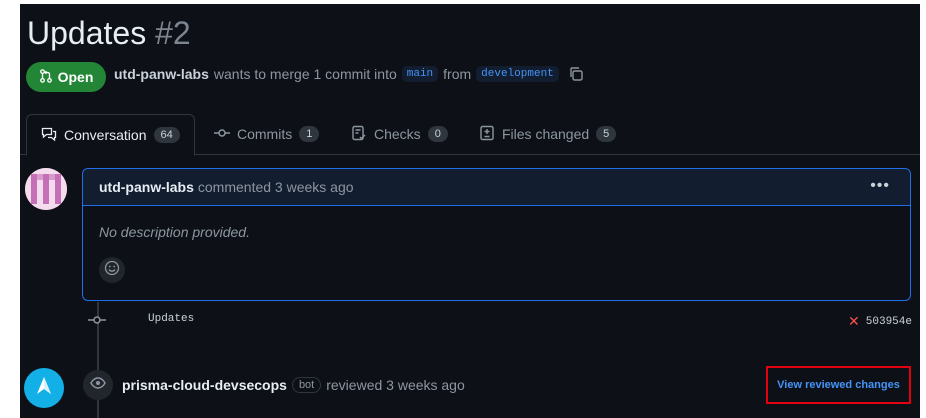 The height and width of the screenshot is (418, 926). What do you see at coordinates (576, 74) in the screenshot?
I see `copy-icon` at bounding box center [576, 74].